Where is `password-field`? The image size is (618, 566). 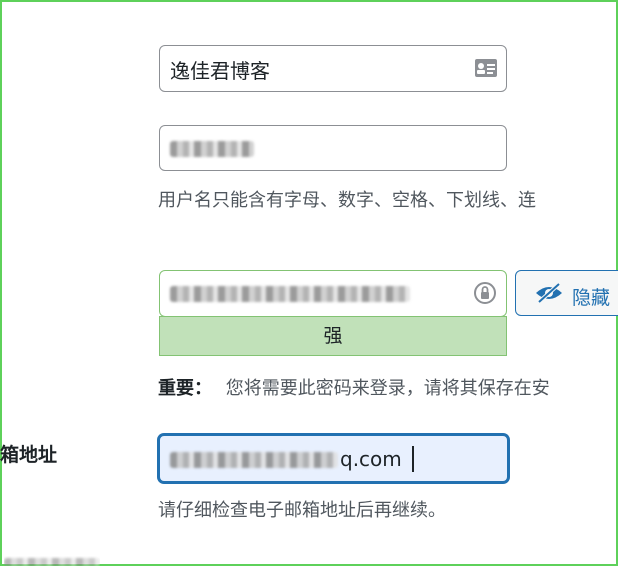 password-field is located at coordinates (333, 293).